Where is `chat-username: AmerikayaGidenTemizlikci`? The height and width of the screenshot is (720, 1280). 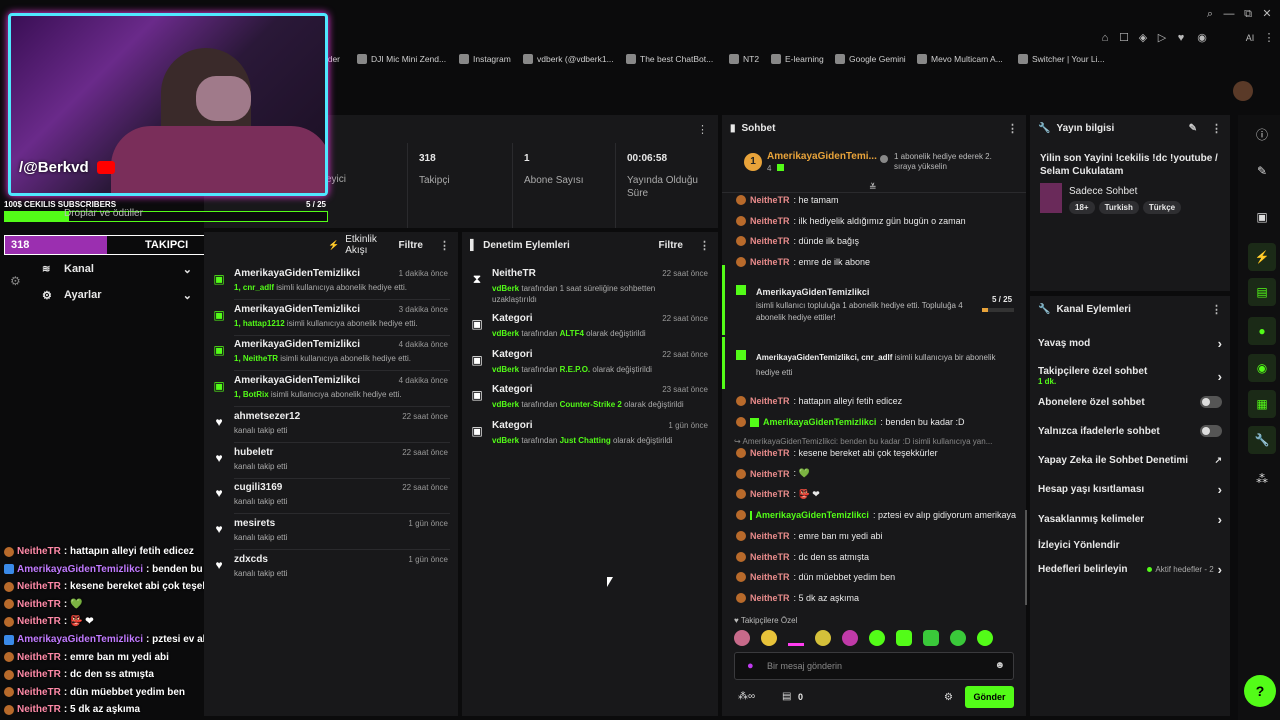 chat-username: AmerikayaGidenTemizlikci is located at coordinates (812, 515).